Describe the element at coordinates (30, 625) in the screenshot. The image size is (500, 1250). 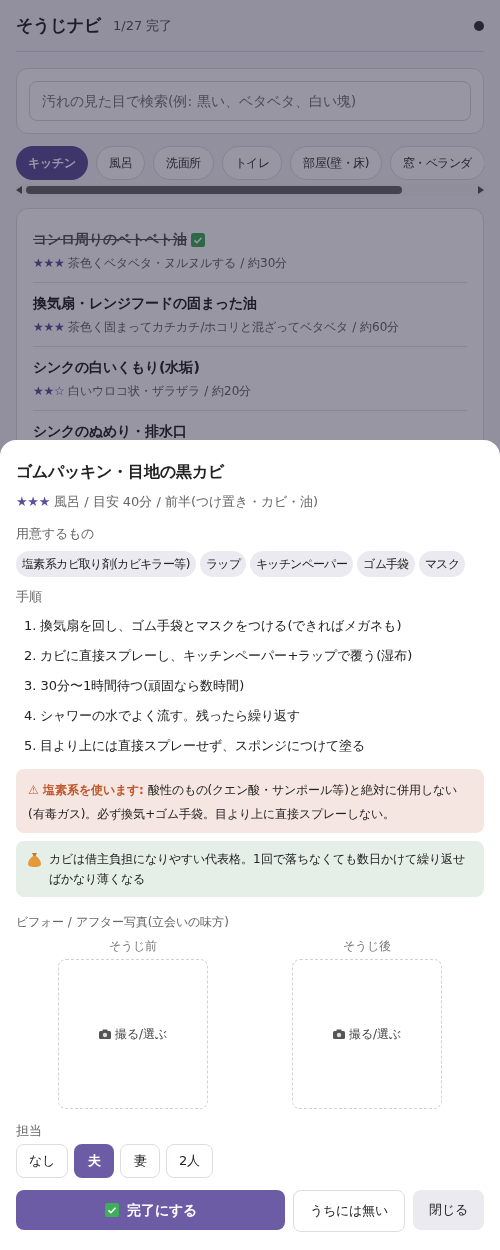
I see `step-number: 1.` at that location.